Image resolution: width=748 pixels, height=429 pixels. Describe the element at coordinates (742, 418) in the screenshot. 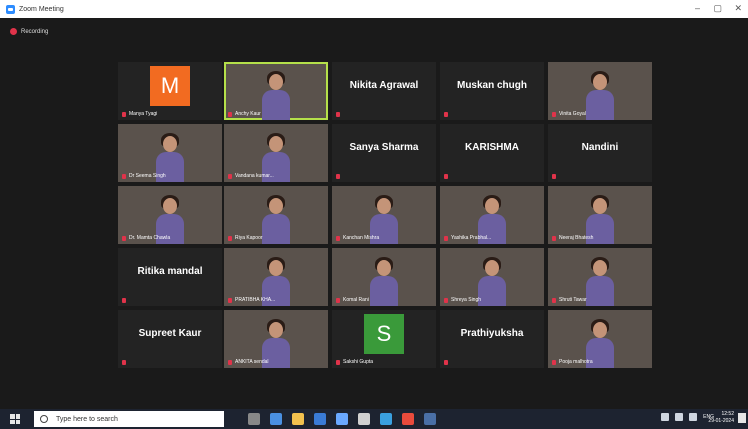

I see `notifications-icon` at that location.